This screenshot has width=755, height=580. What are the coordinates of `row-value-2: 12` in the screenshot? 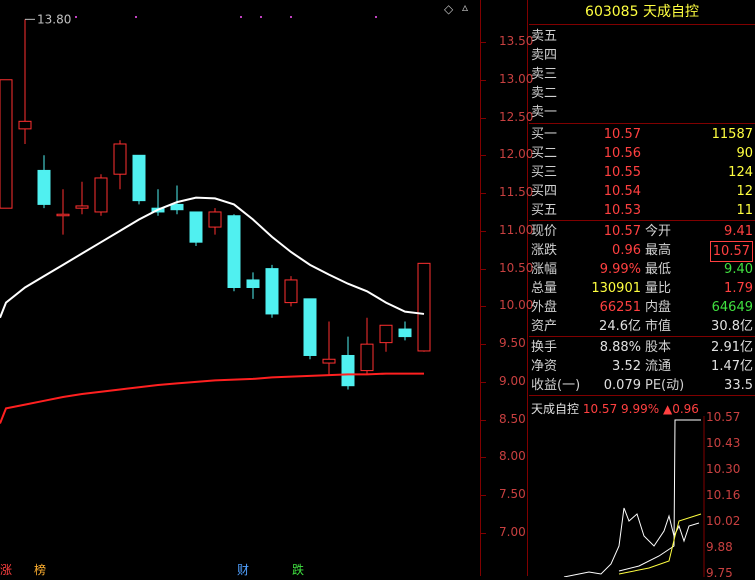 It's located at (744, 191).